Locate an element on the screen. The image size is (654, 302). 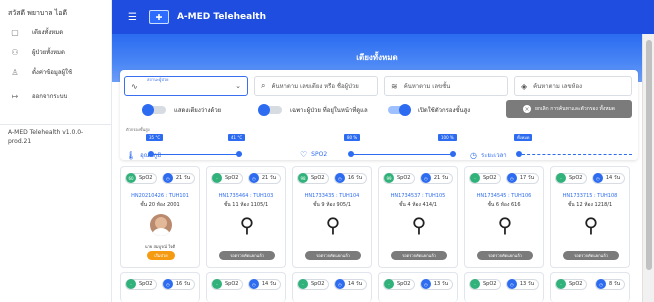
heart-icon: ♡ is located at coordinates (304, 154).